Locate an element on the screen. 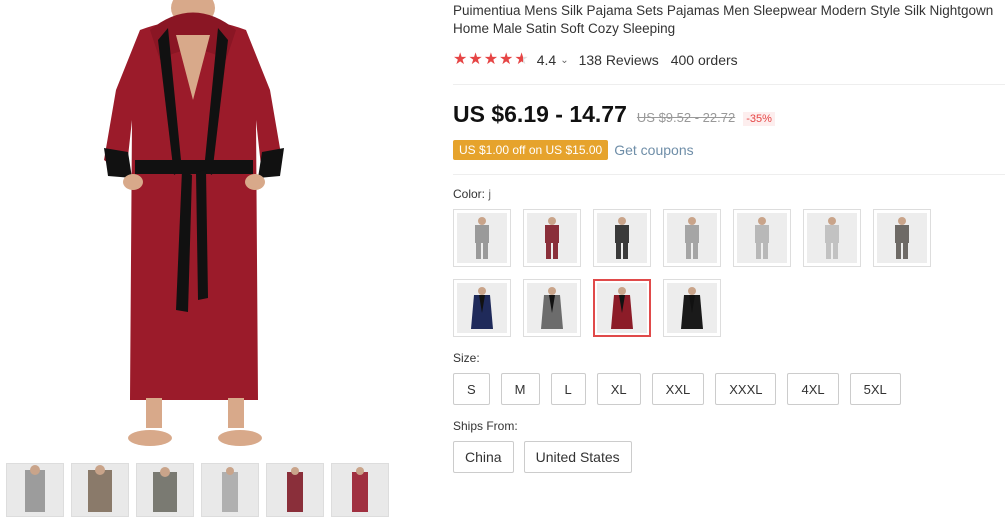 The image size is (1008, 527). color-swatch-light-gray-pajama is located at coordinates (832, 238).